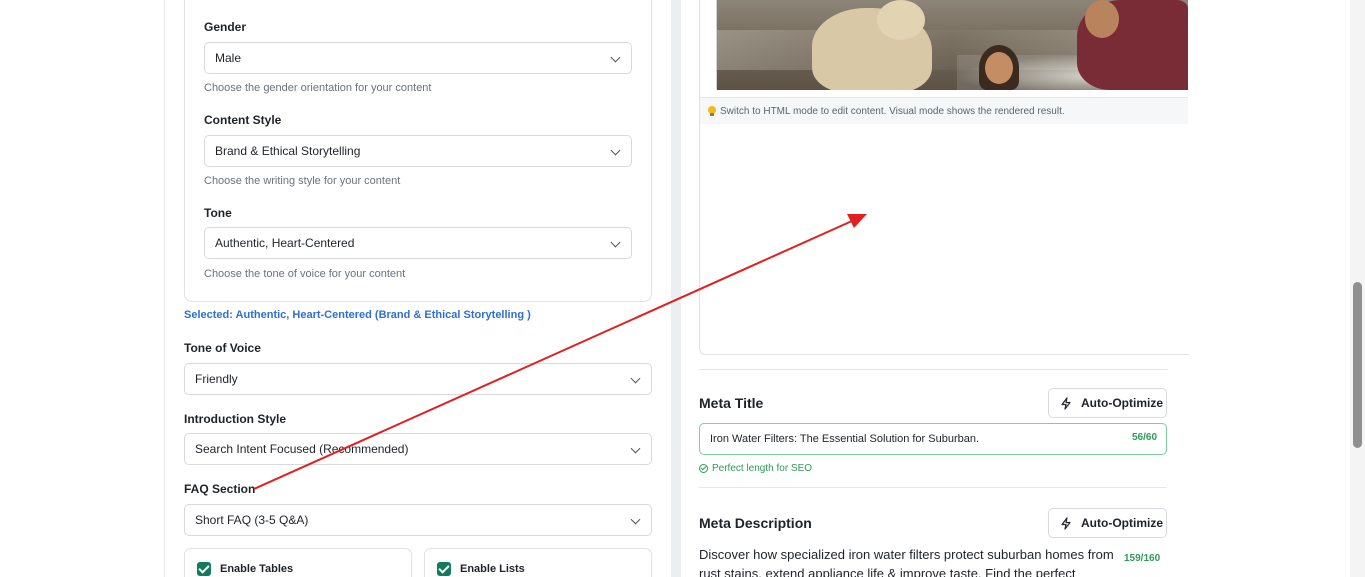  I want to click on content-style-label: Content Style, so click(243, 120).